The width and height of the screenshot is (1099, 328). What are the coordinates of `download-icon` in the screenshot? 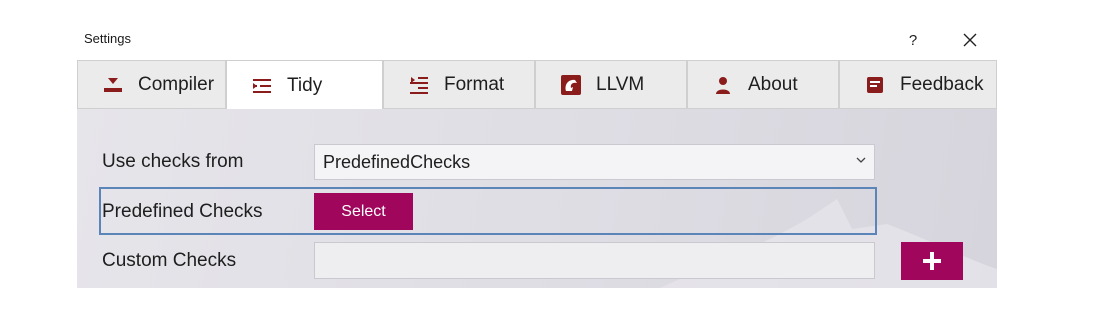 It's located at (113, 85).